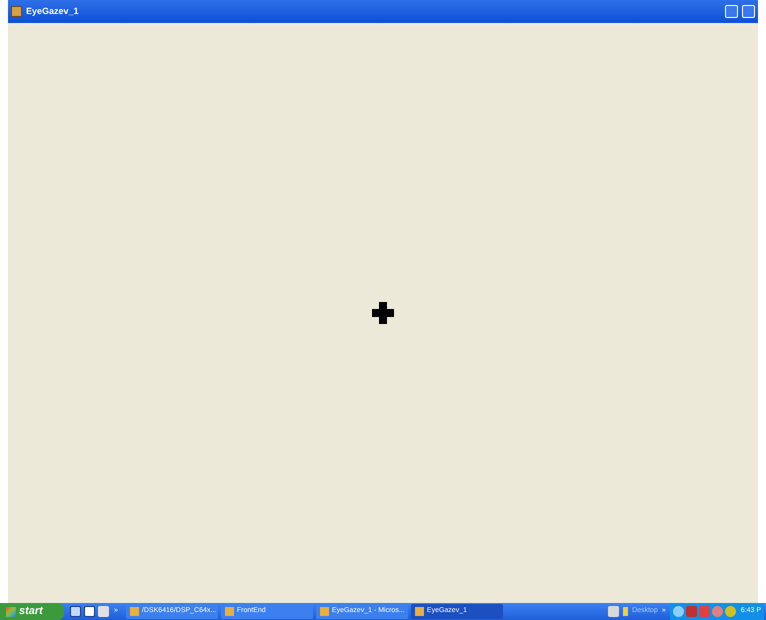 The height and width of the screenshot is (620, 766). I want to click on restore-button, so click(748, 11).